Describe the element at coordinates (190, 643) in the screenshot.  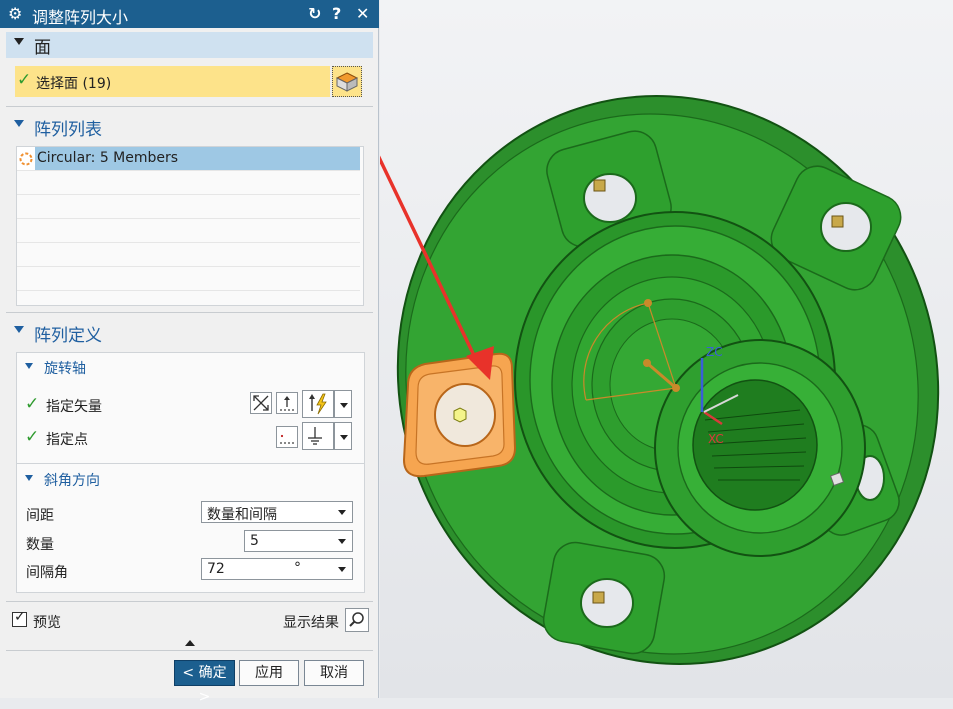
I see `expand-more-icon` at that location.